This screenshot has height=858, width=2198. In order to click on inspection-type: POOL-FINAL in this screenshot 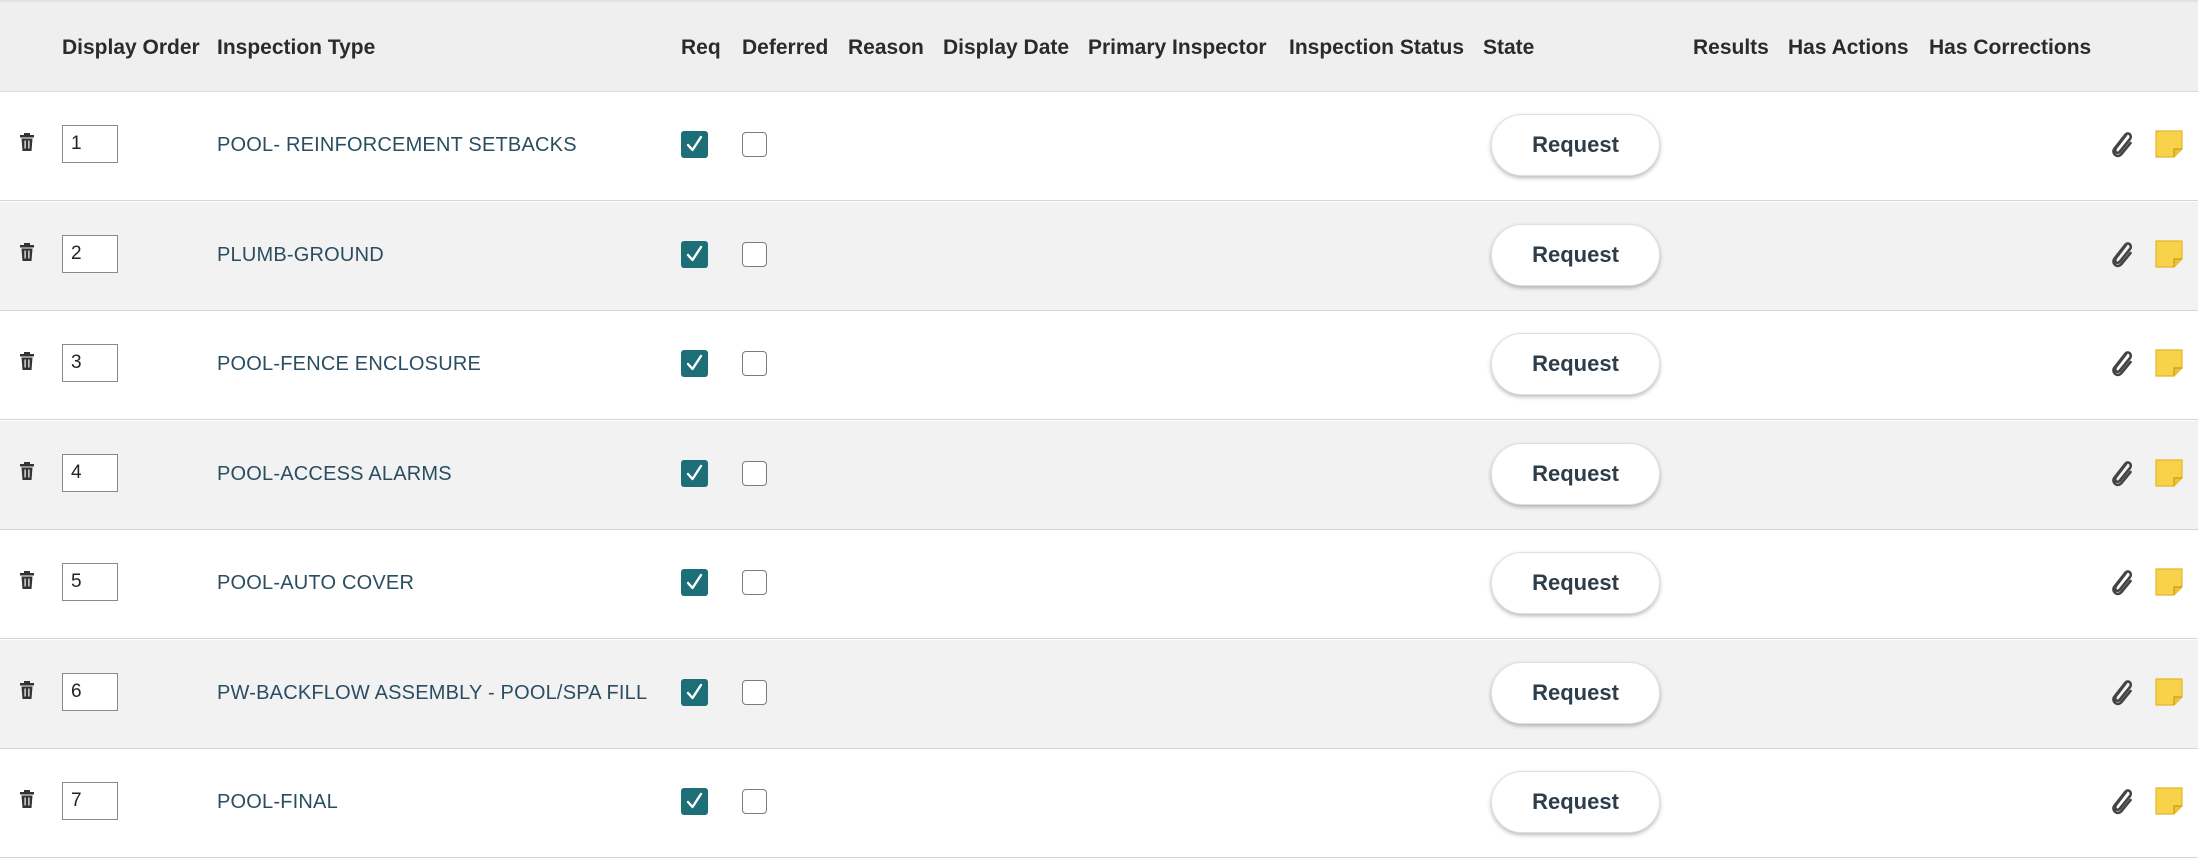, I will do `click(277, 802)`.